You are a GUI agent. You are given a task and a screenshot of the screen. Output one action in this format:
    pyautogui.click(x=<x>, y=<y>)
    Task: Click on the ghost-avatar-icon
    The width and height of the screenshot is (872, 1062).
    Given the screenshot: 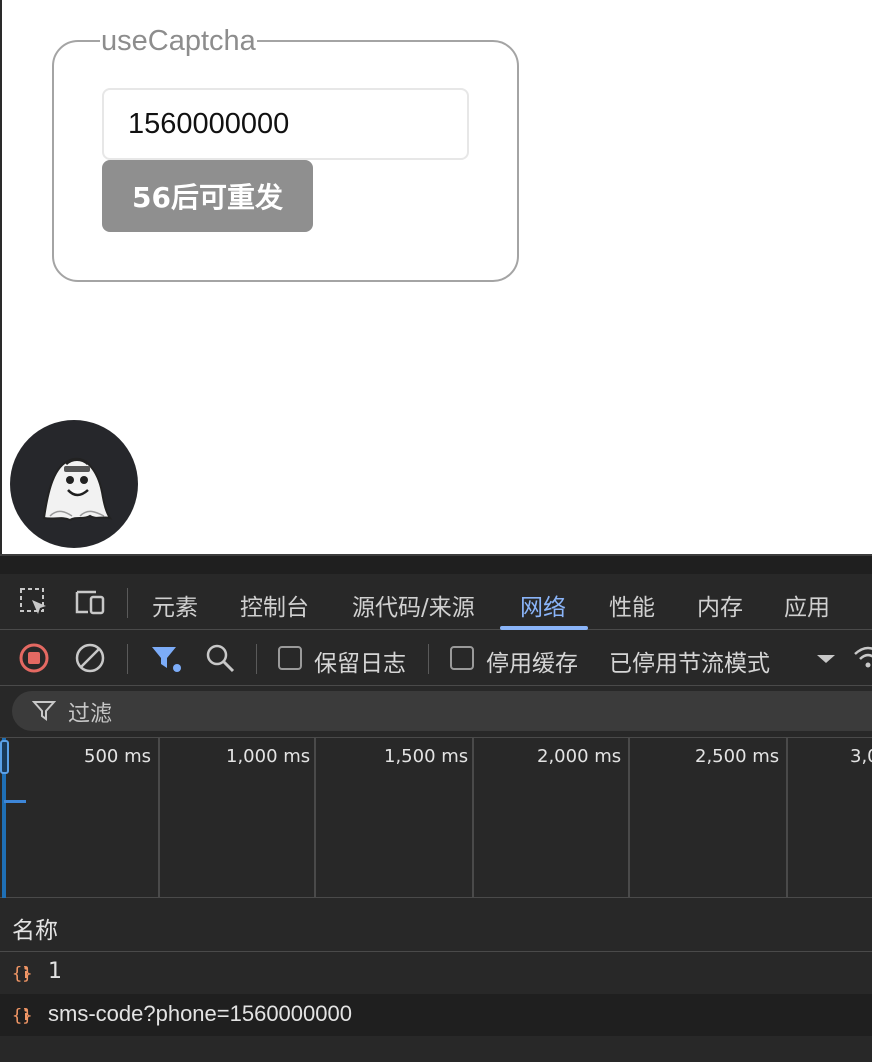 What is the action you would take?
    pyautogui.click(x=74, y=484)
    